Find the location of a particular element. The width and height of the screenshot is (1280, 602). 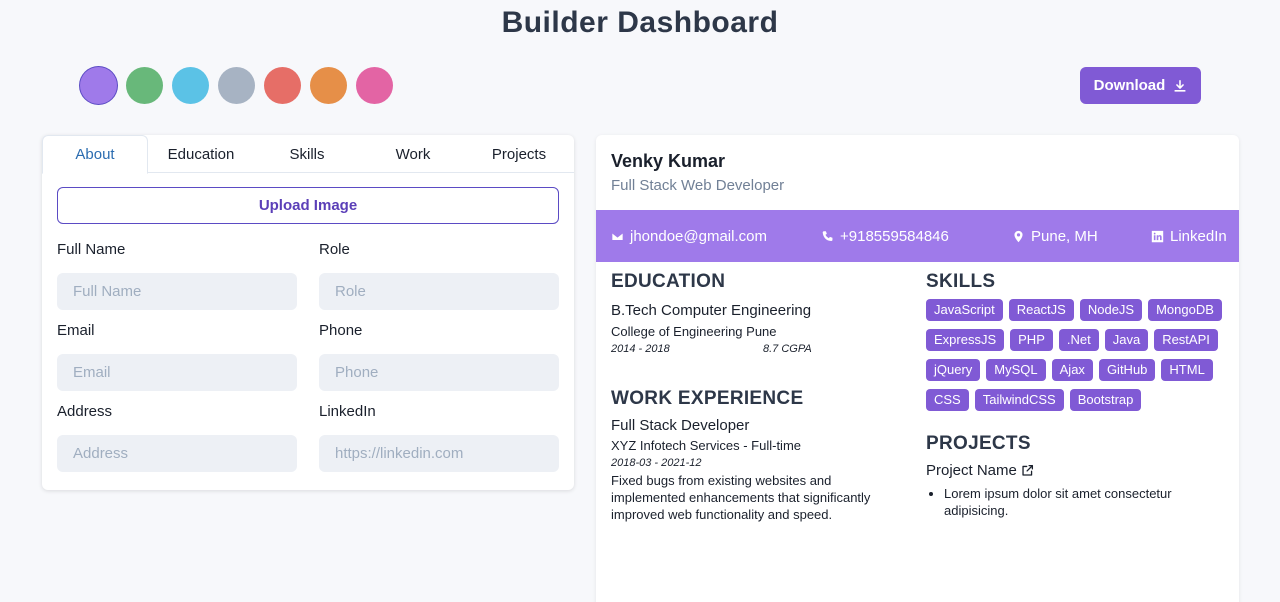

upload-image-button: Upload Image is located at coordinates (308, 205).